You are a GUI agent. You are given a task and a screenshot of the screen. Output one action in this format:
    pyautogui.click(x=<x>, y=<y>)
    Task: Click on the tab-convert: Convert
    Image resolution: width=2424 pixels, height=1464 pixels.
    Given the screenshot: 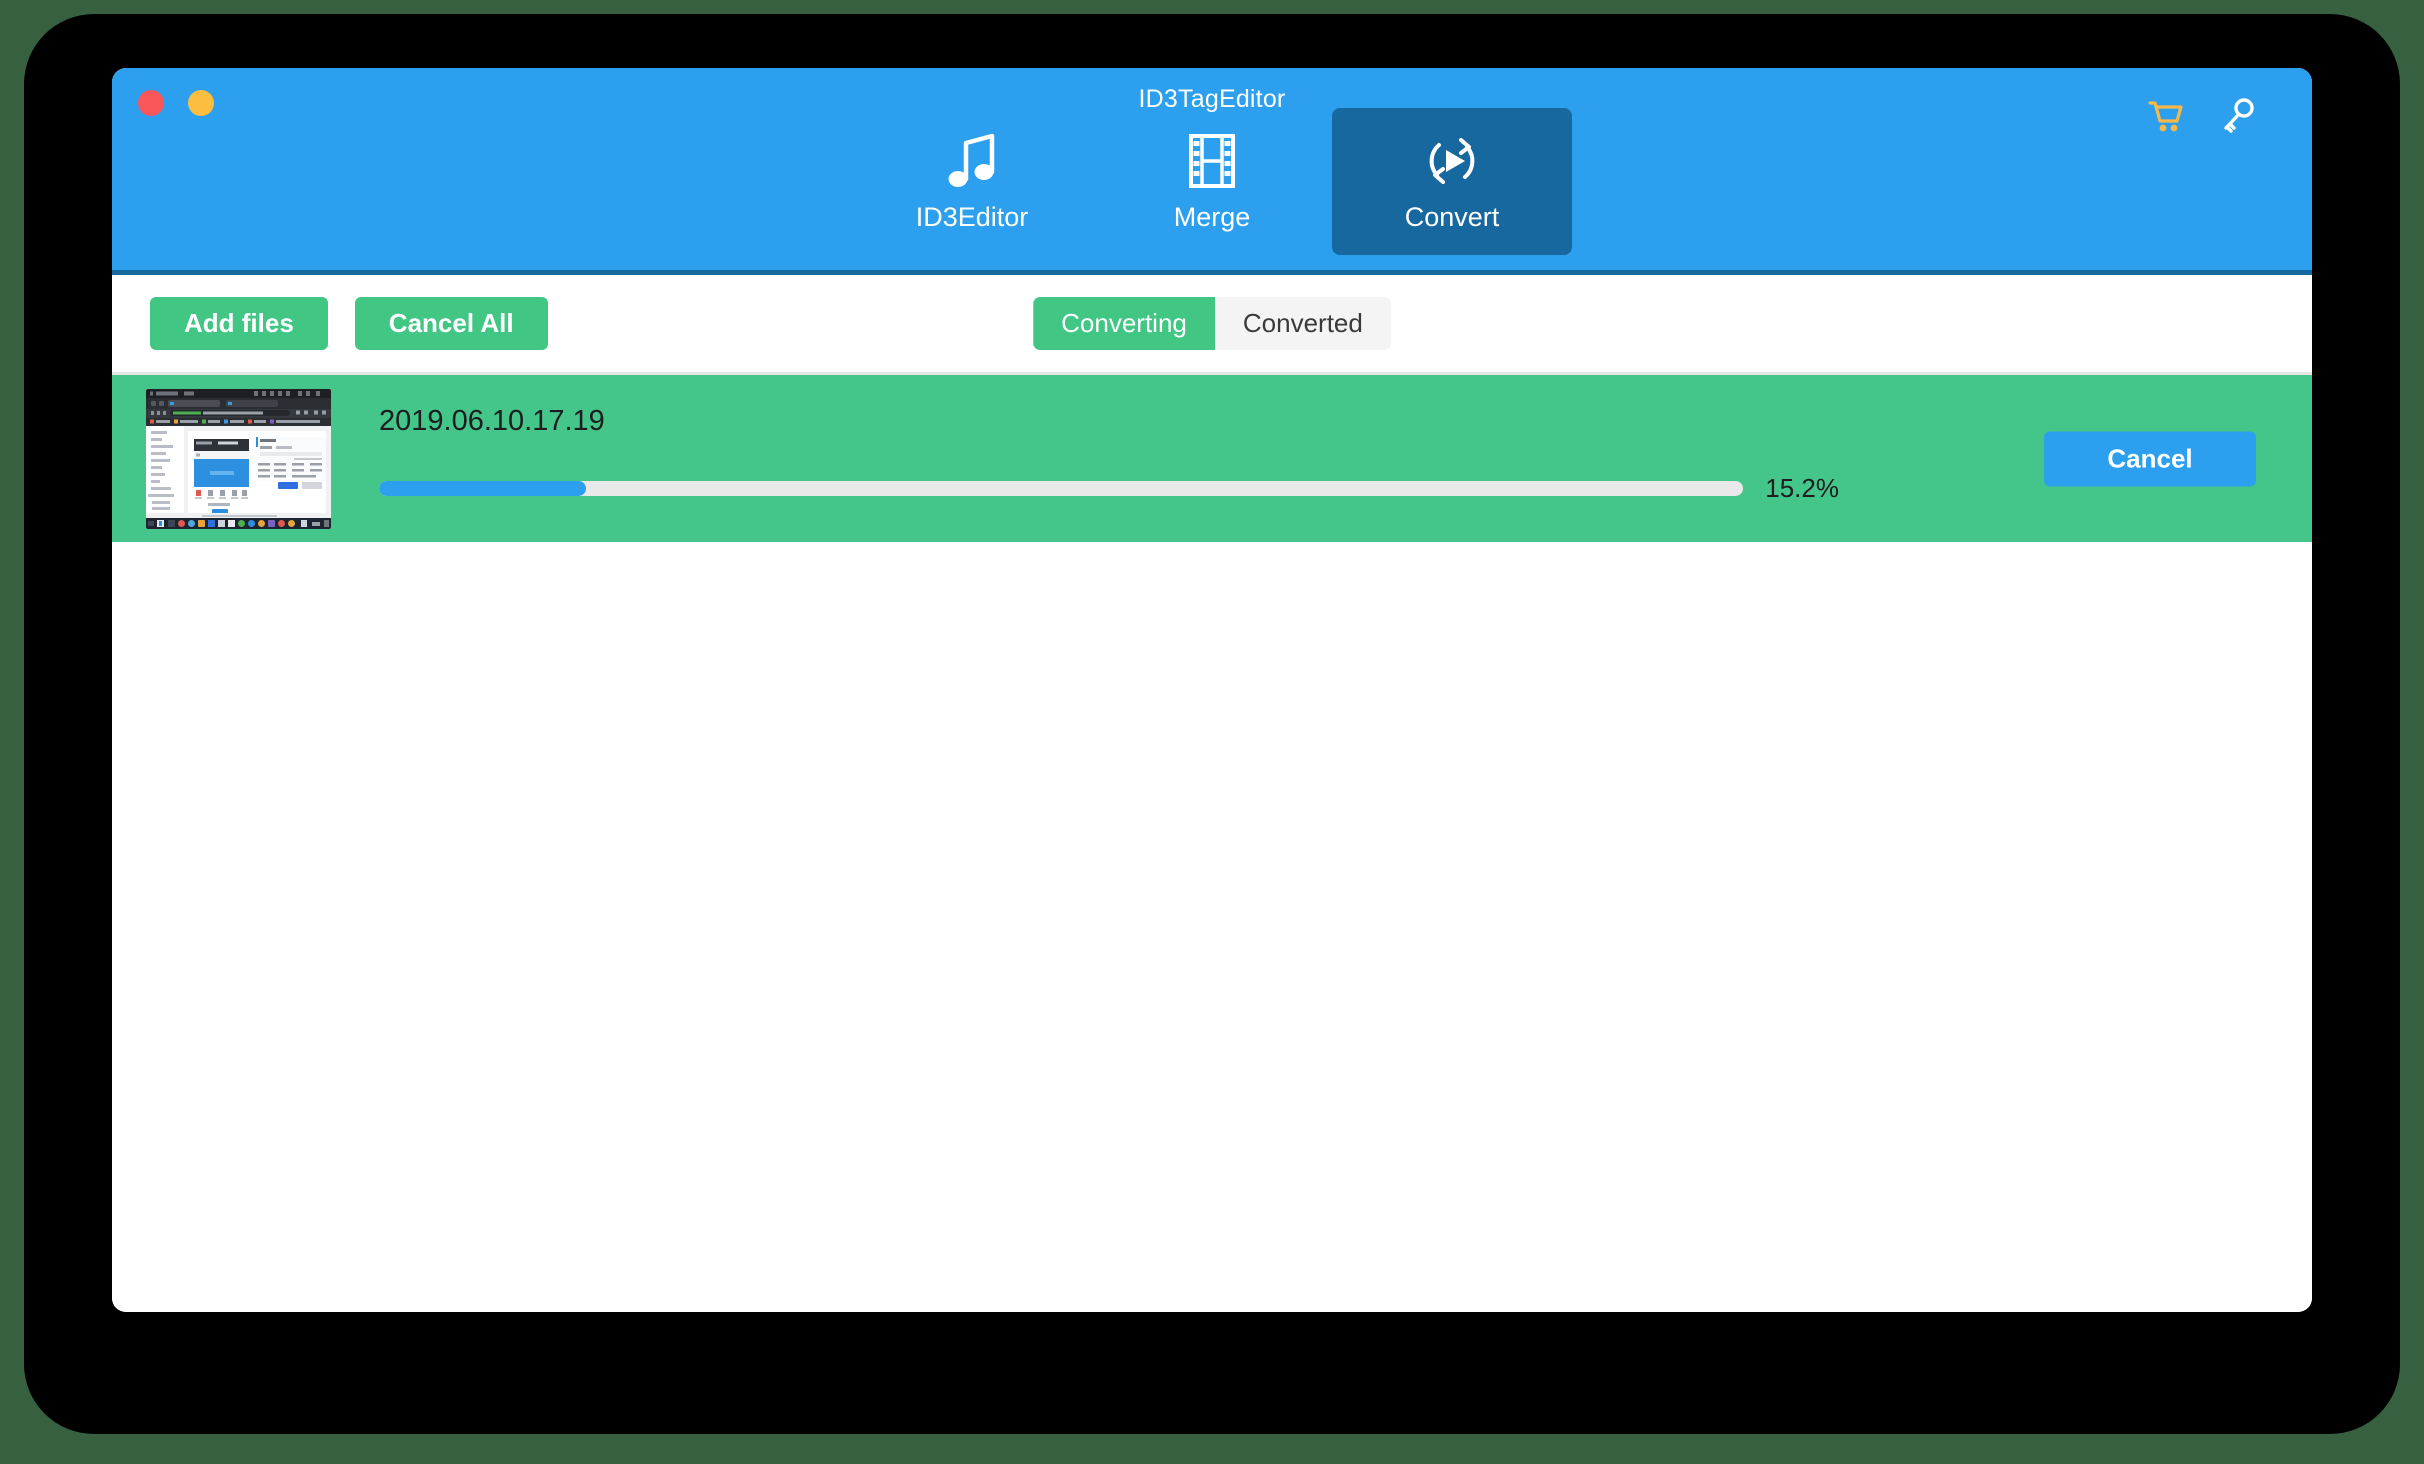 What is the action you would take?
    pyautogui.click(x=1452, y=181)
    